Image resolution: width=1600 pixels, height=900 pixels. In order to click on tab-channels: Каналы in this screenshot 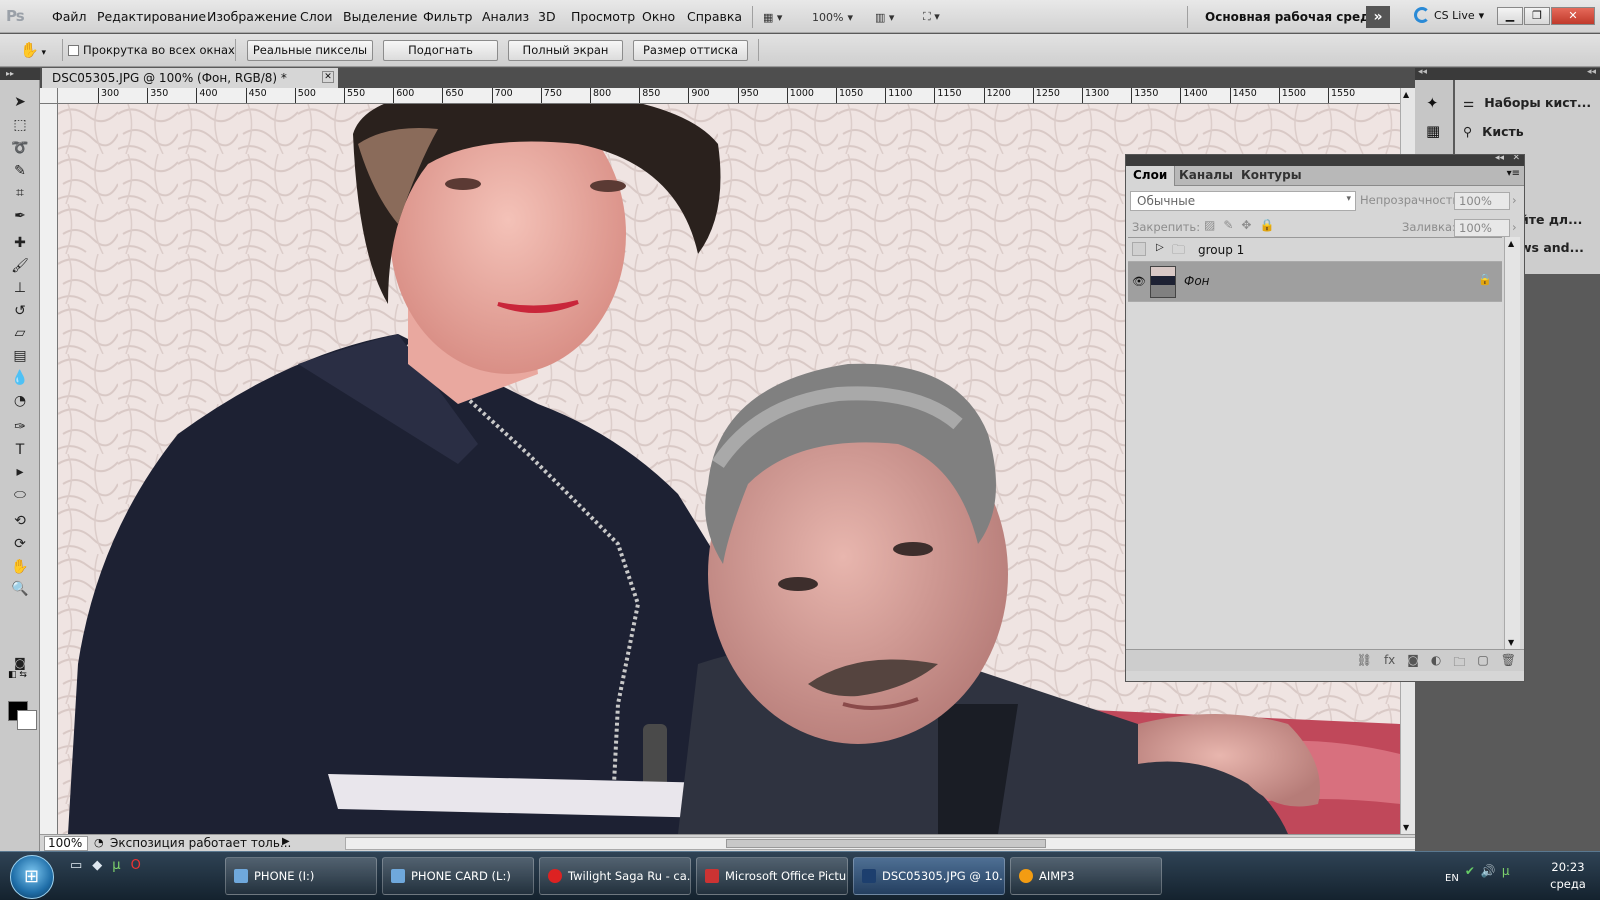, I will do `click(1206, 176)`.